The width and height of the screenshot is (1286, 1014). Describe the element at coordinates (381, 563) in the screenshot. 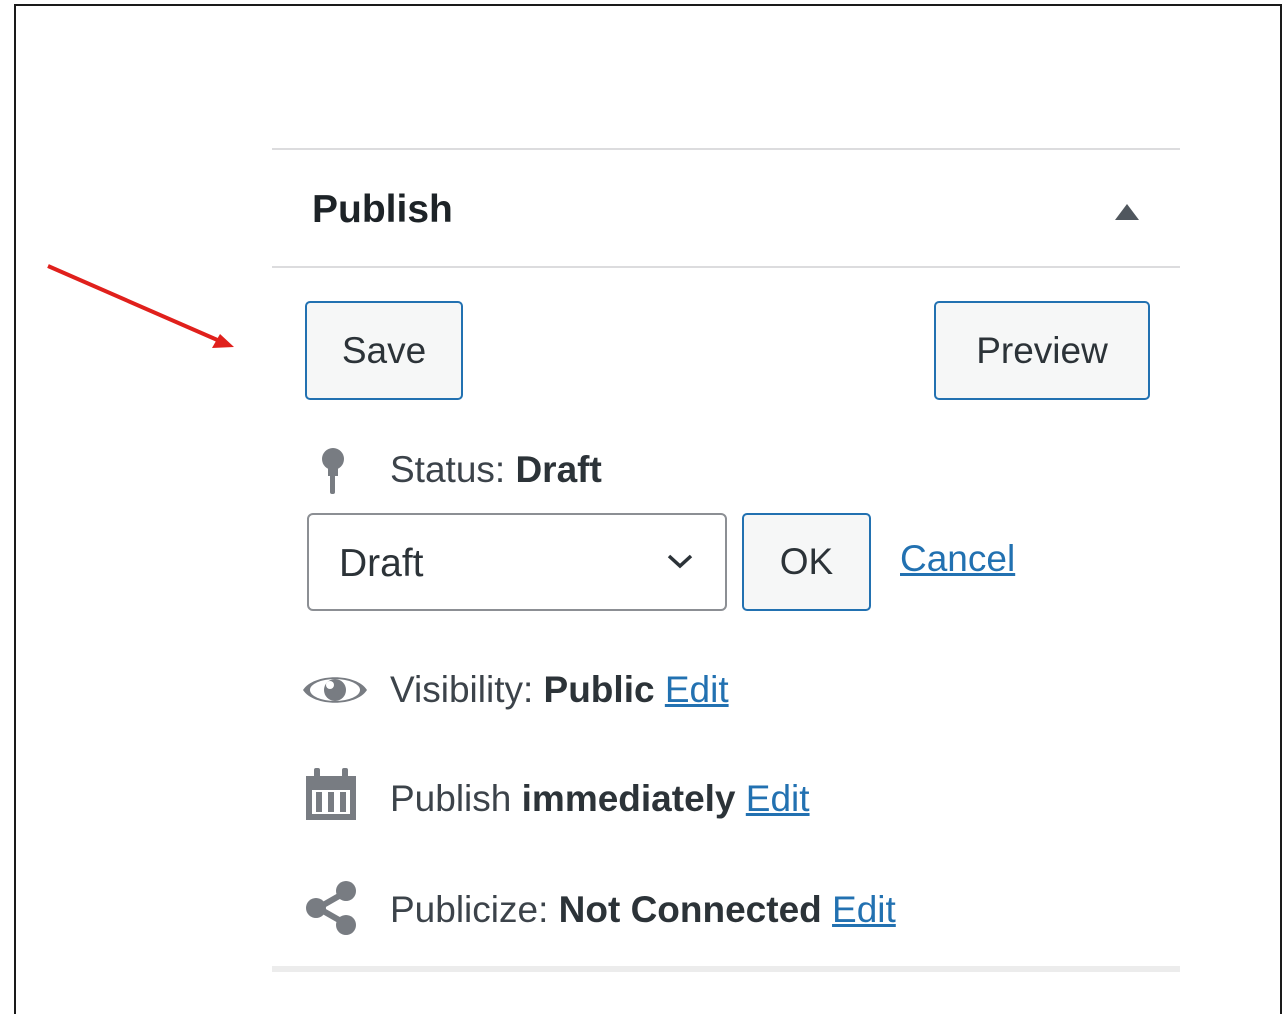

I see `status-select-value: Draft` at that location.